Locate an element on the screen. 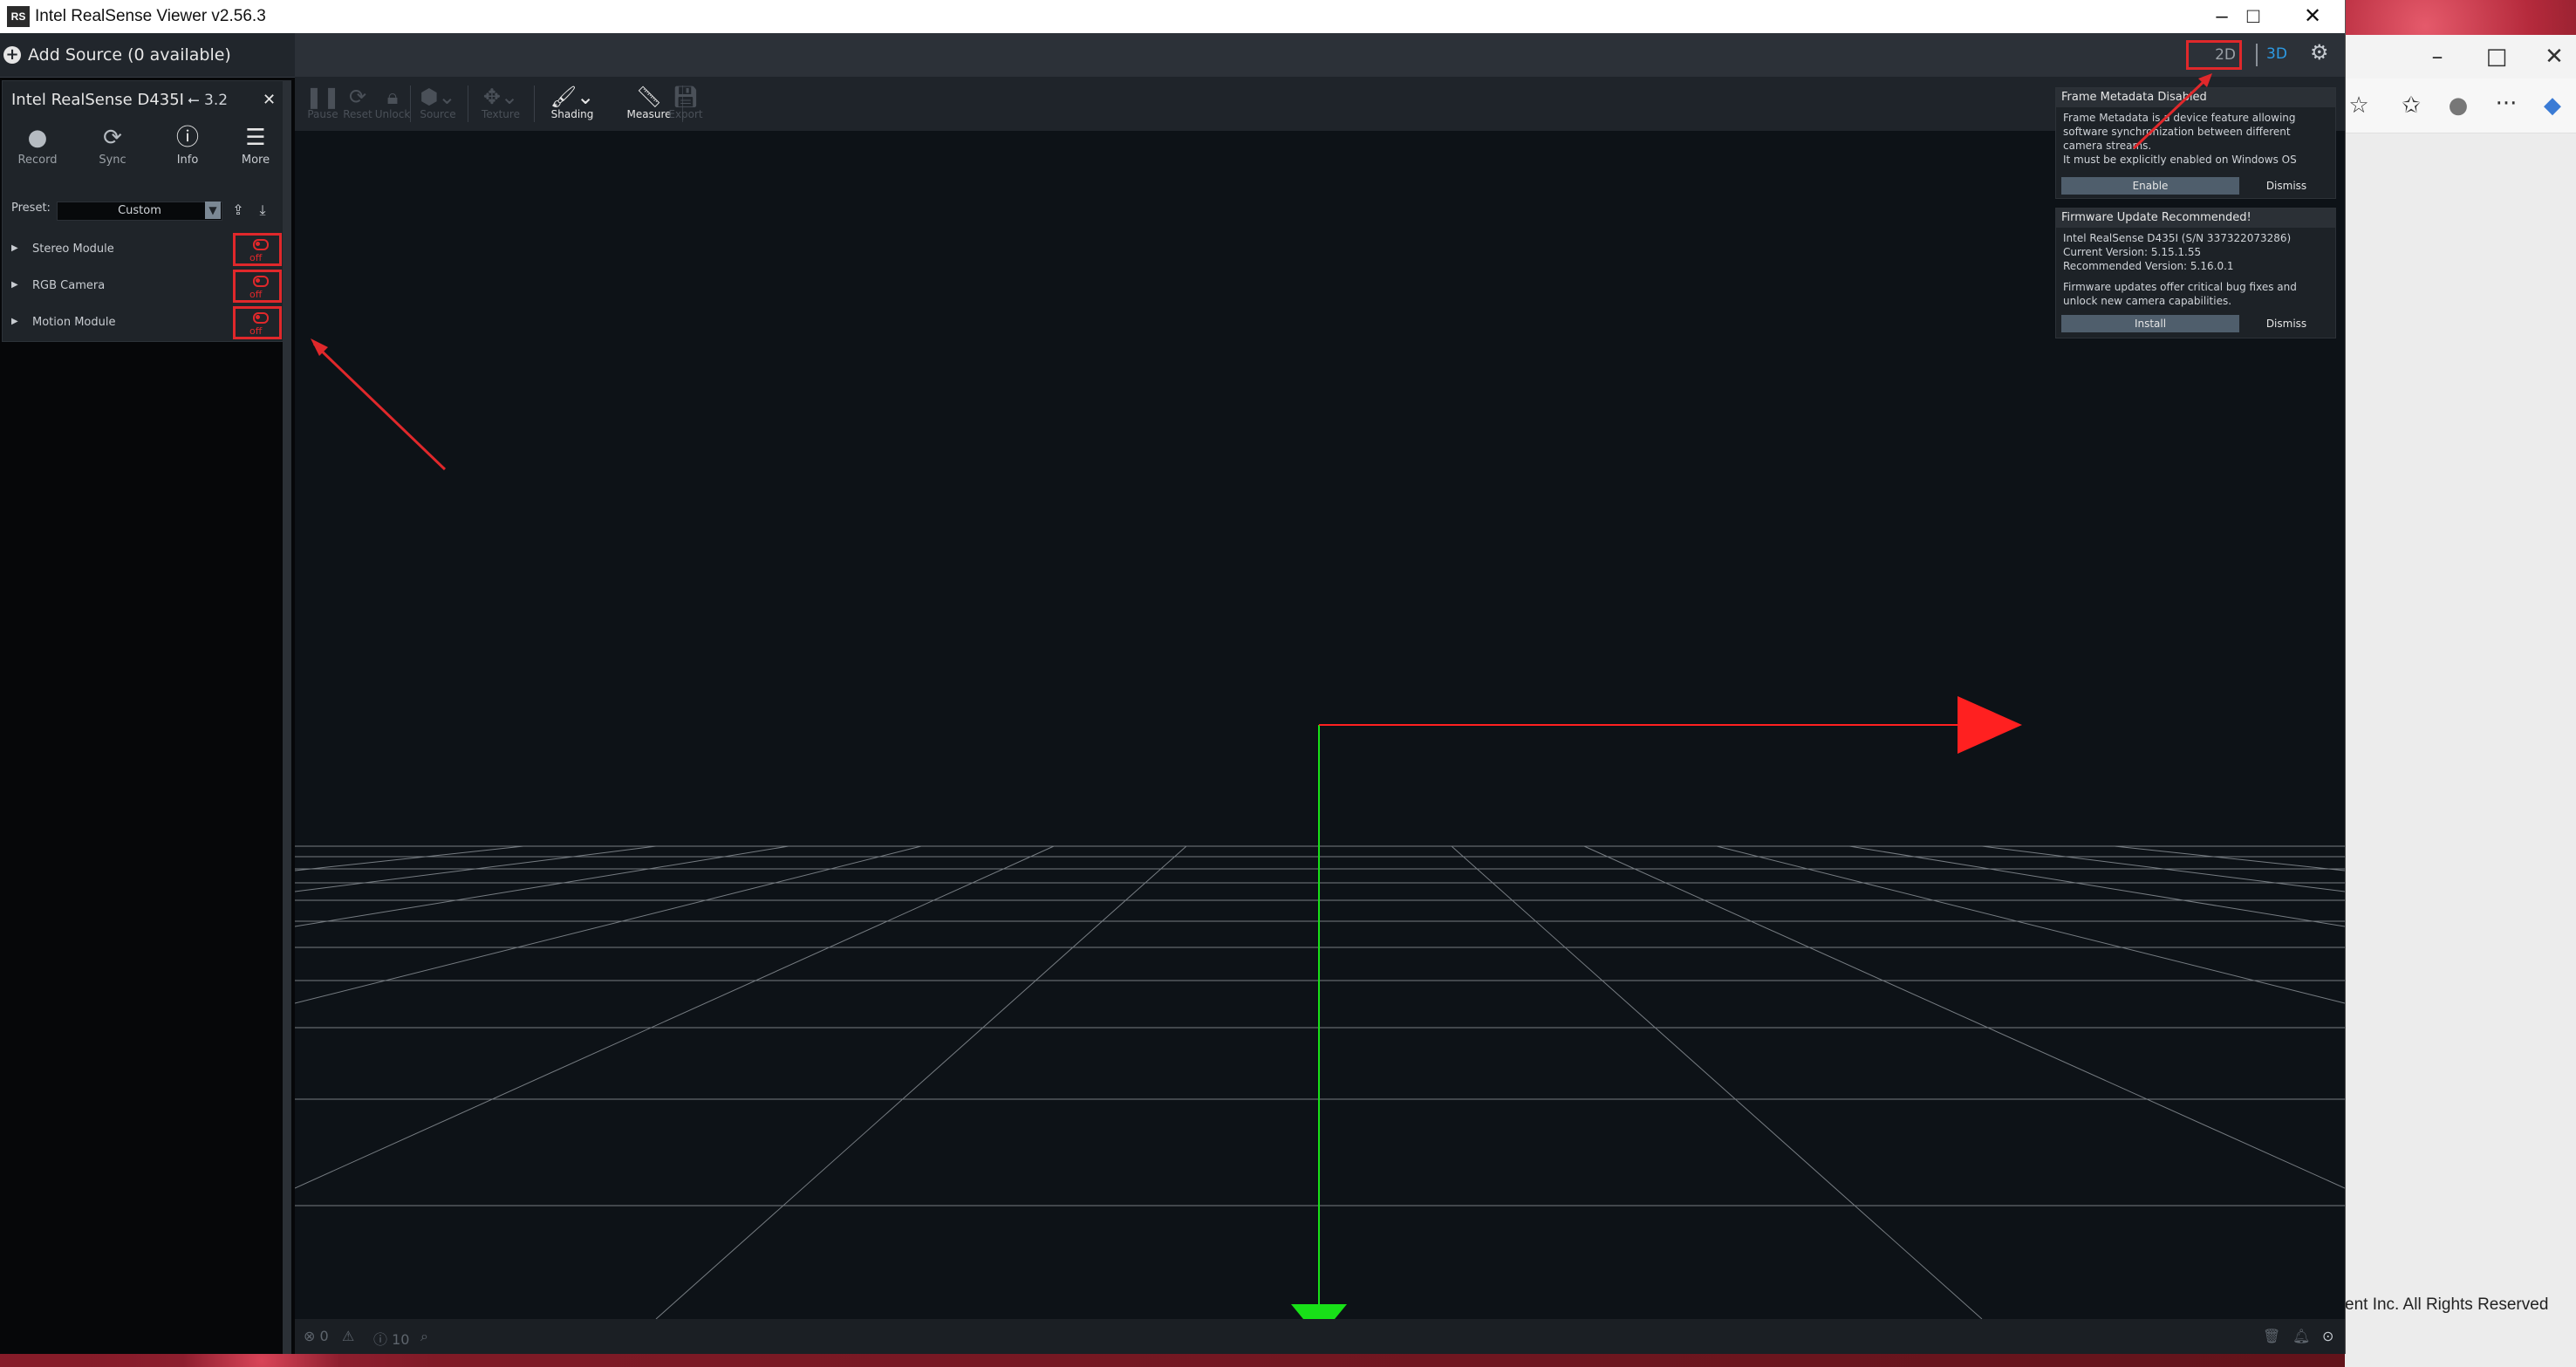 The width and height of the screenshot is (2576, 1367). preset-row: Preset: Custom ▼ ⇪ ⤓ is located at coordinates (143, 209).